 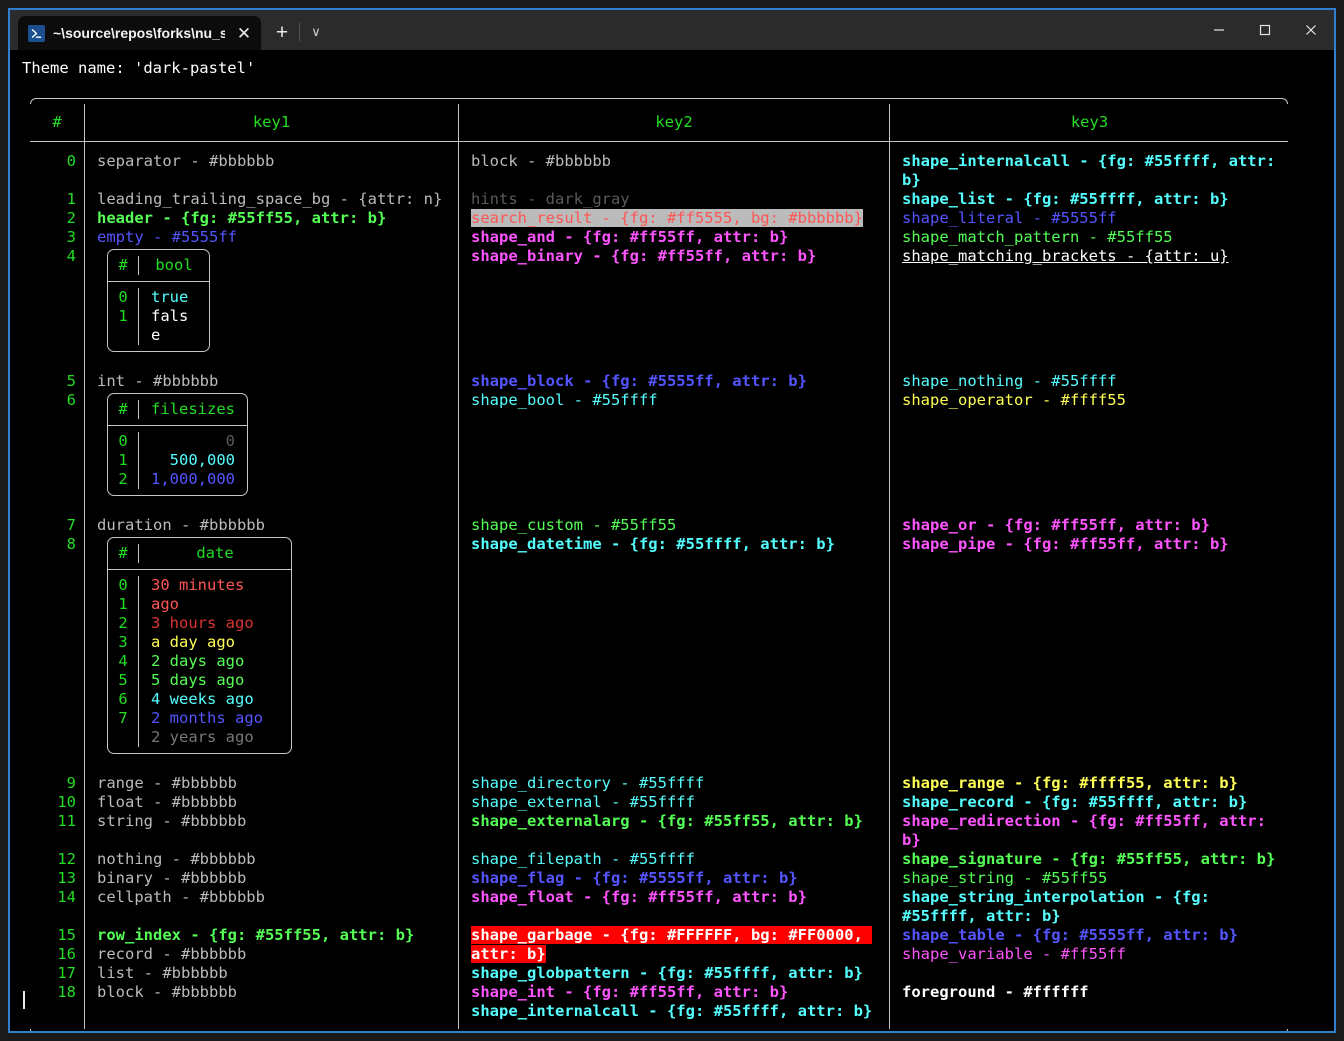 What do you see at coordinates (215, 553) in the screenshot?
I see `nested-header-label: date` at bounding box center [215, 553].